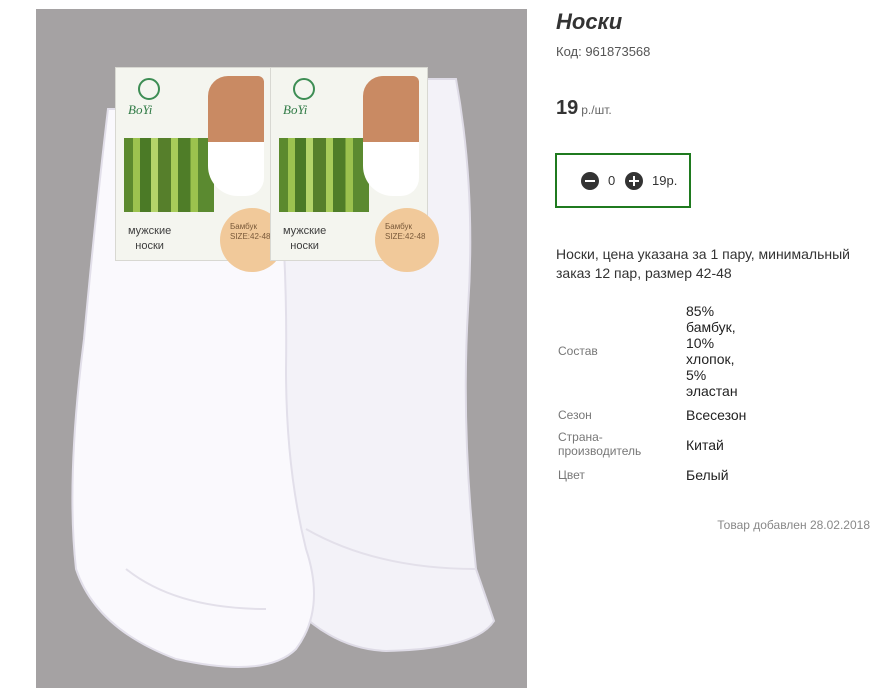 The width and height of the screenshot is (876, 688). Describe the element at coordinates (707, 475) in the screenshot. I see `property-value-color: Белый` at that location.